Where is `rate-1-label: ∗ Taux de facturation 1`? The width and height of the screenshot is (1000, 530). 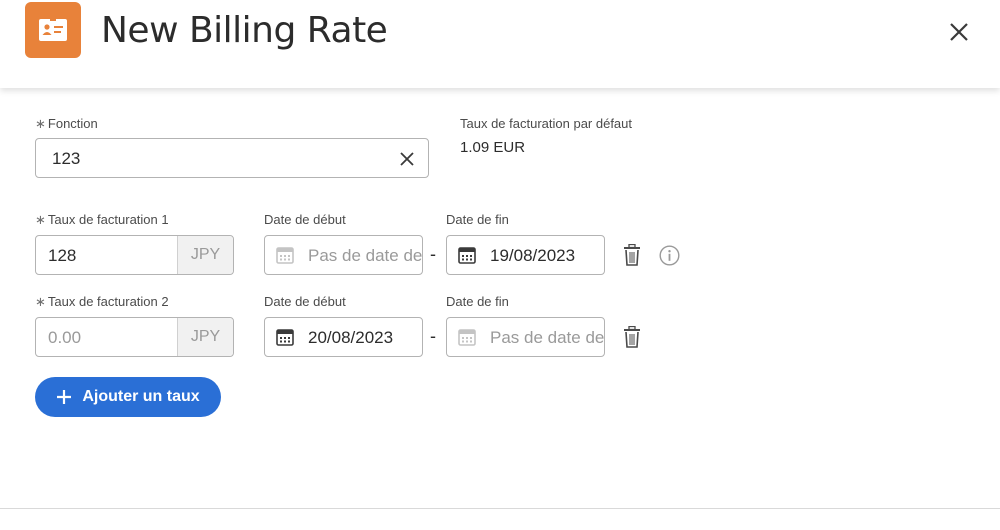 rate-1-label: ∗ Taux de facturation 1 is located at coordinates (102, 219).